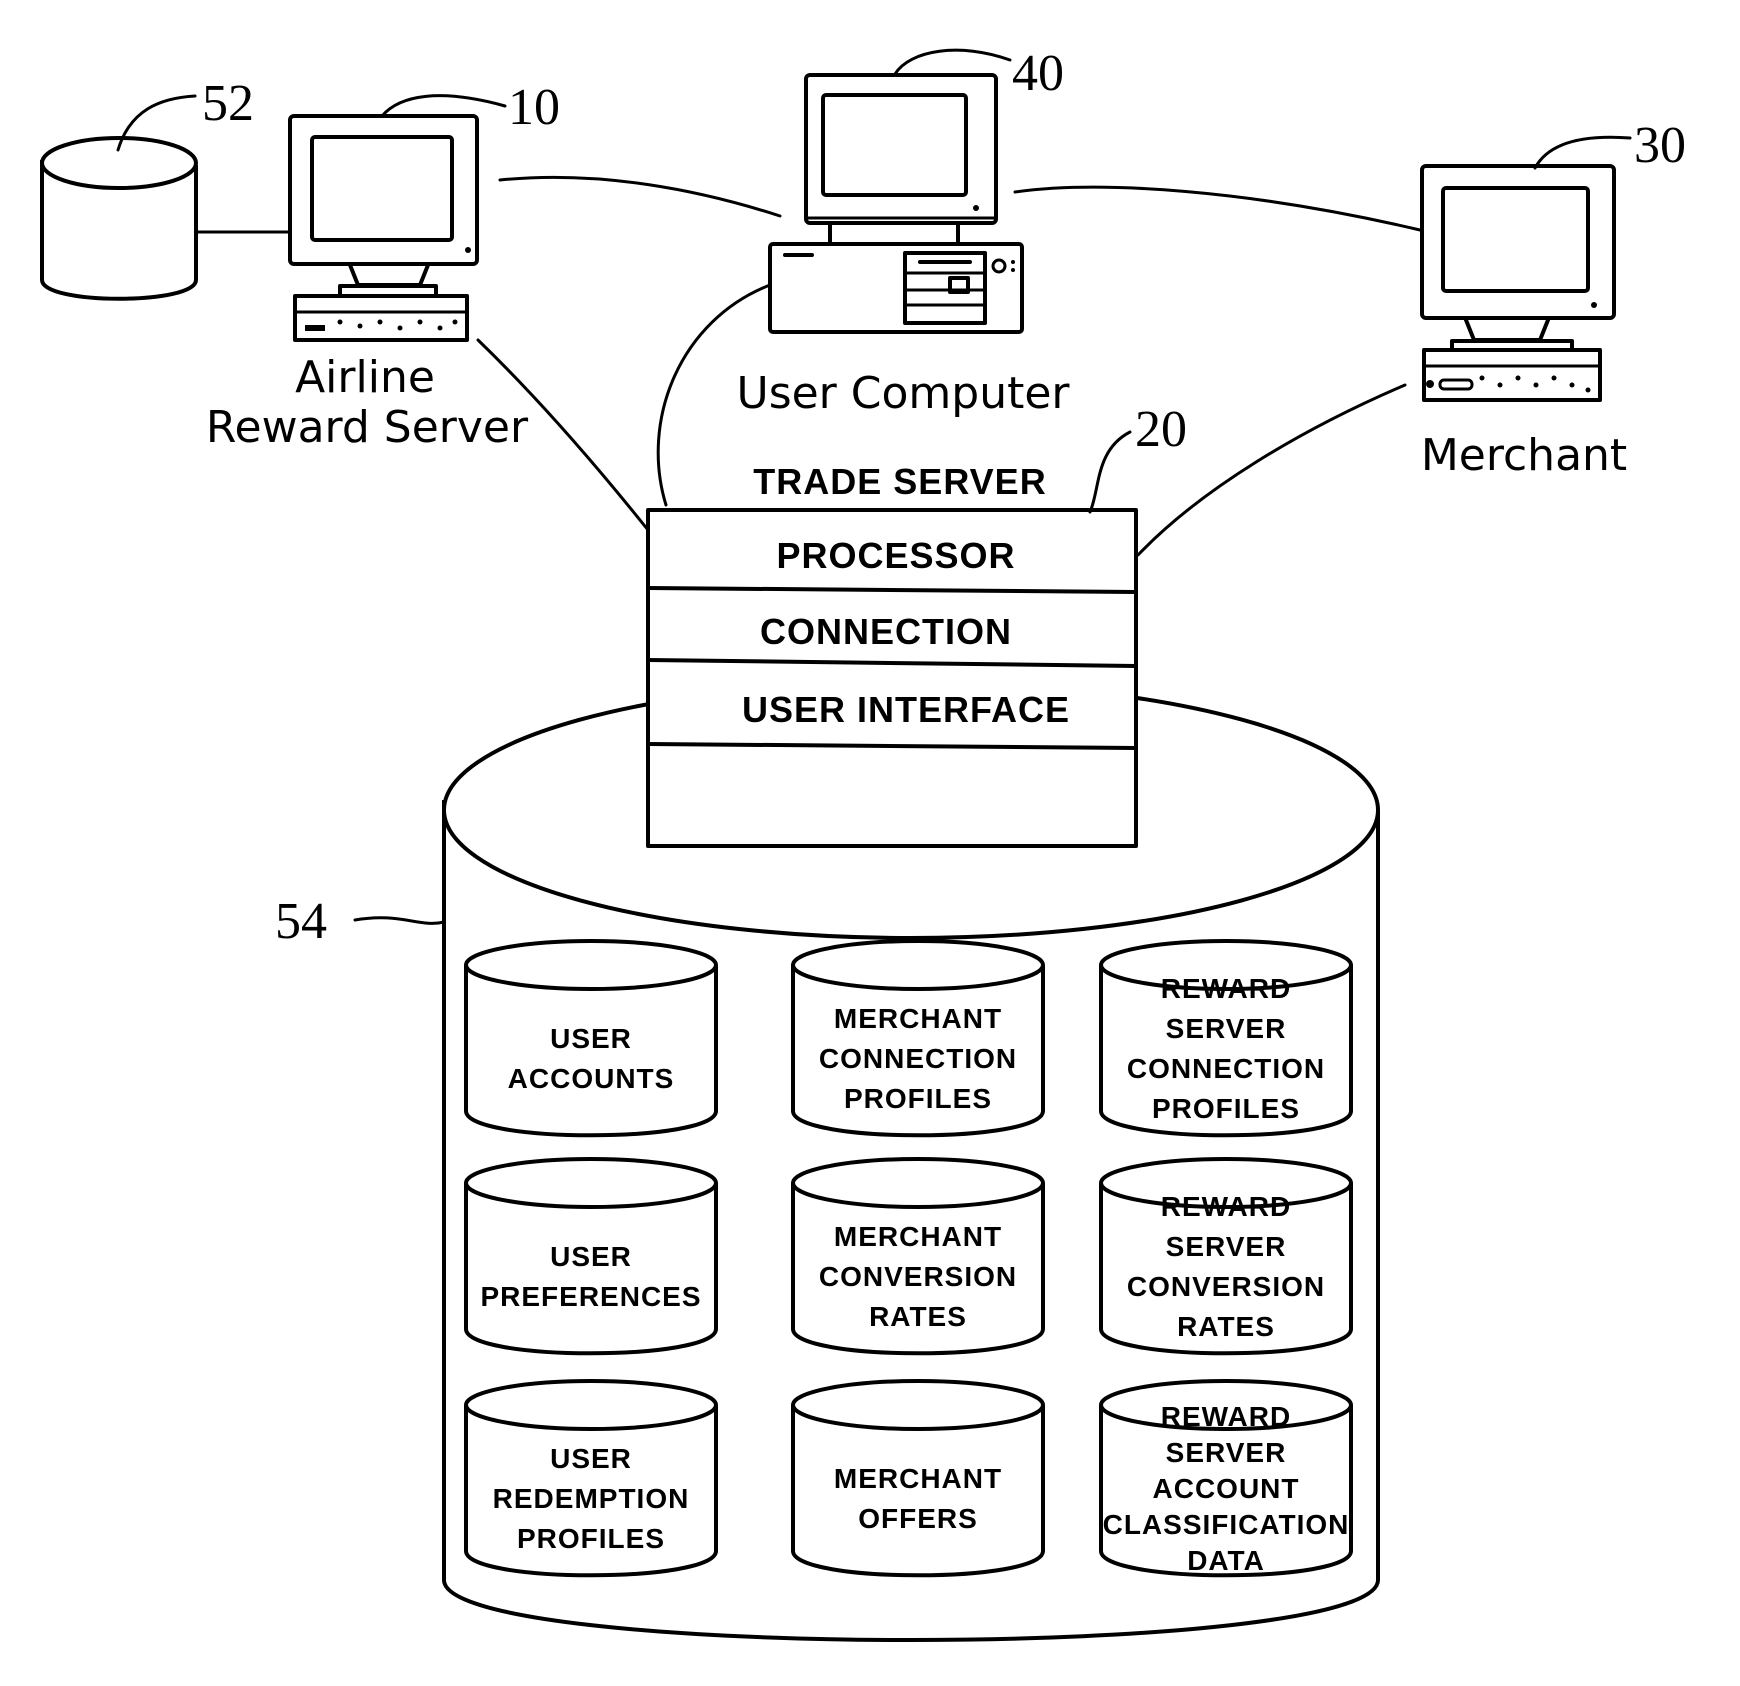  I want to click on store-reward-server-conversion-rates: REWARD SERVER CONVERSION RATES, so click(1226, 1256).